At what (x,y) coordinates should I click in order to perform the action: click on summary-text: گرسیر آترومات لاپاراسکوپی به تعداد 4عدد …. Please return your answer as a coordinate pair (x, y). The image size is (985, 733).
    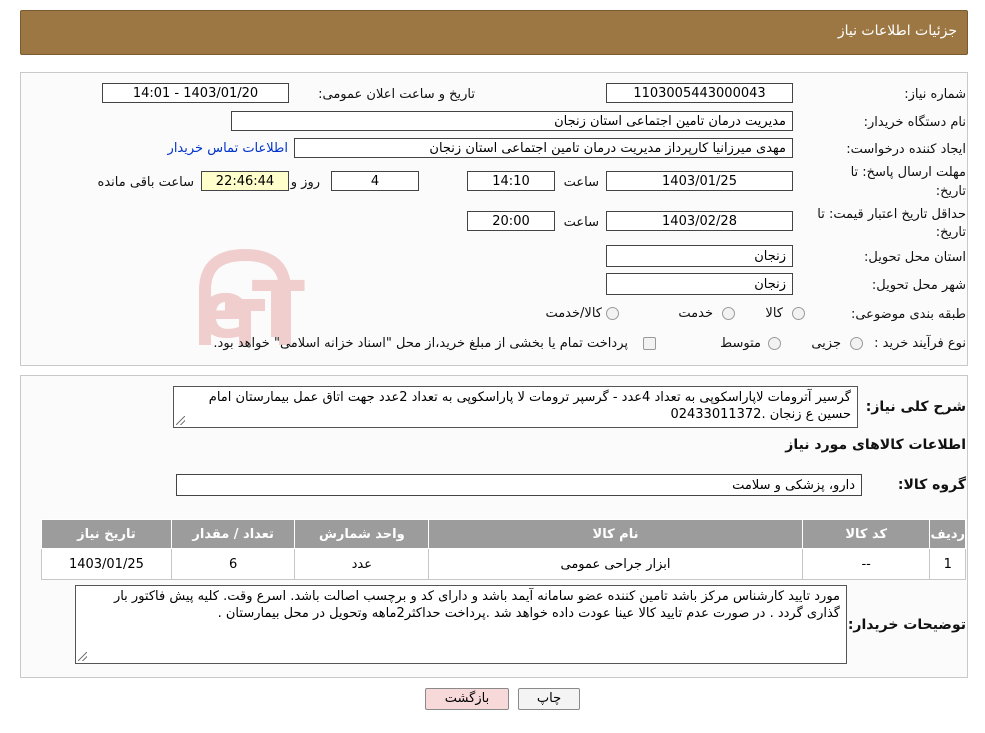
    Looking at the image, I should click on (529, 406).